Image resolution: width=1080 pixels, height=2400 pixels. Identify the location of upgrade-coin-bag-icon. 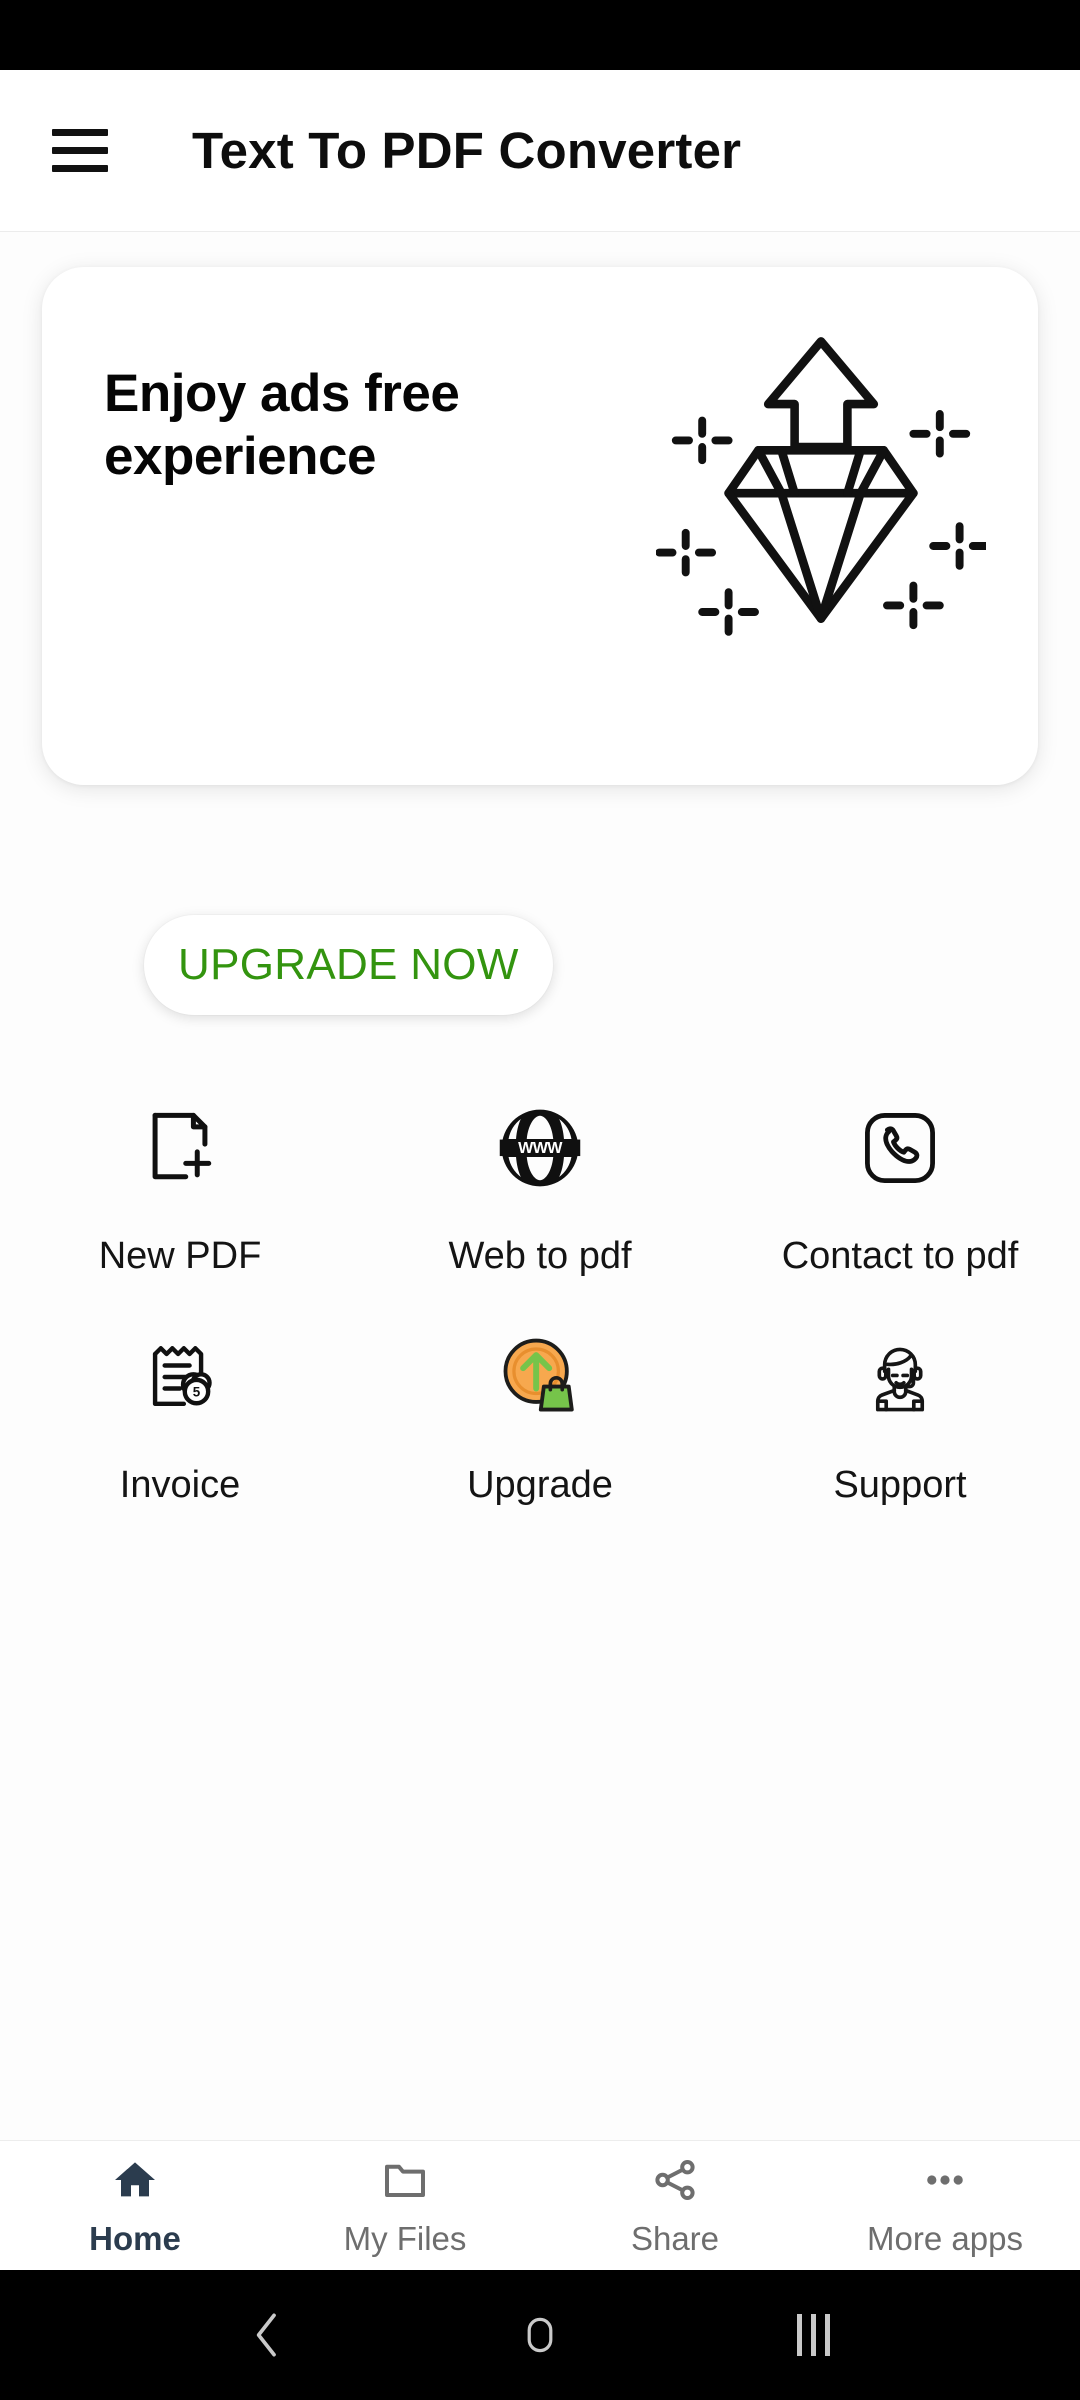
(540, 1377).